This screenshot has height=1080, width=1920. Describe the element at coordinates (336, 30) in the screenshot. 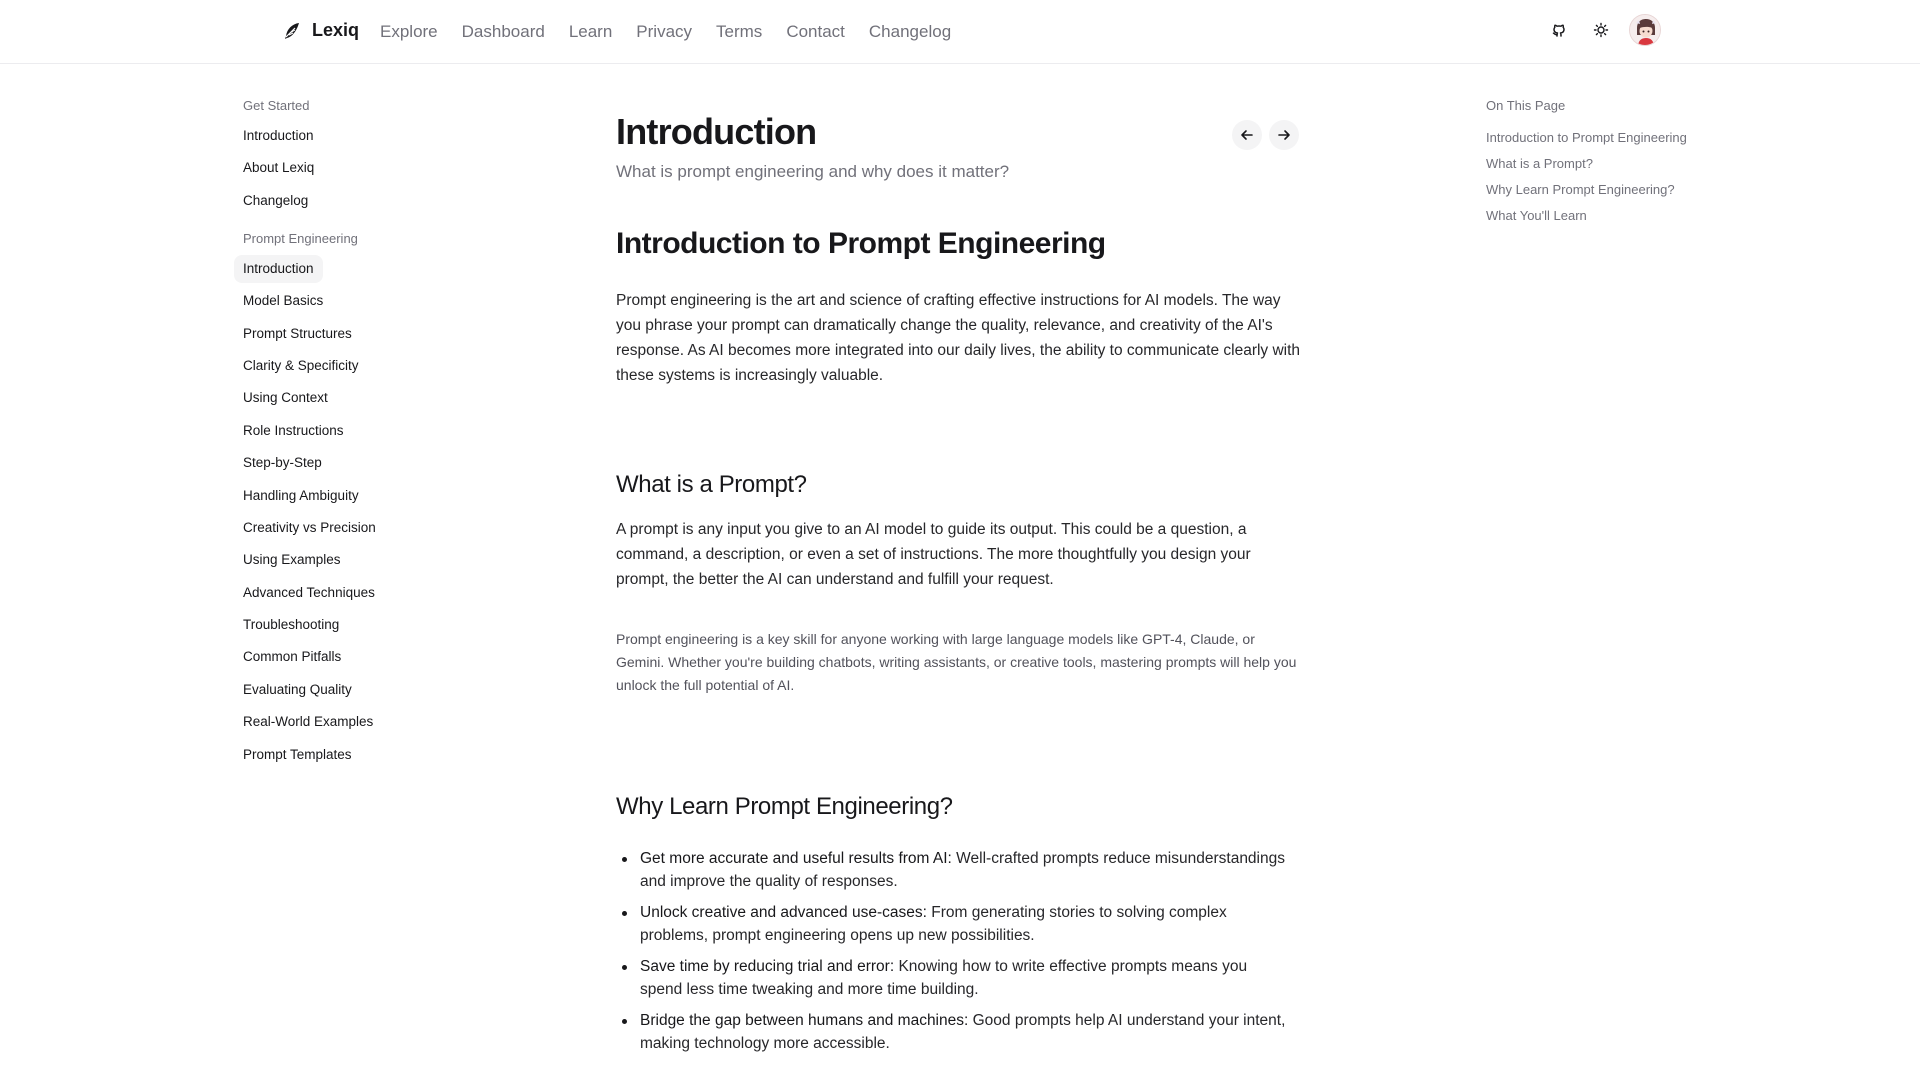

I see `brand-name: Lexiq` at that location.